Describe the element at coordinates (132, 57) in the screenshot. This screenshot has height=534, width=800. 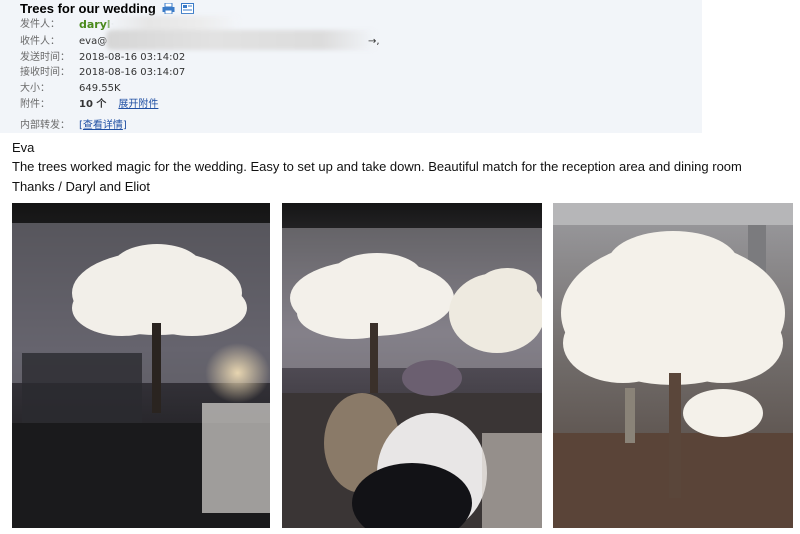
I see `sent-time-value: 2018-08-16 03:14:02` at that location.